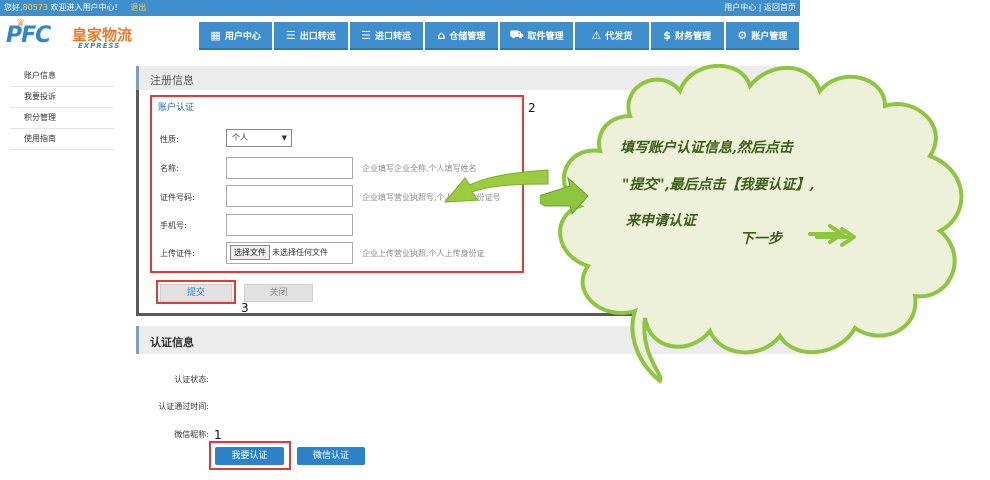 This screenshot has height=480, width=990. I want to click on nav-export: ☰ 出口转运, so click(311, 36).